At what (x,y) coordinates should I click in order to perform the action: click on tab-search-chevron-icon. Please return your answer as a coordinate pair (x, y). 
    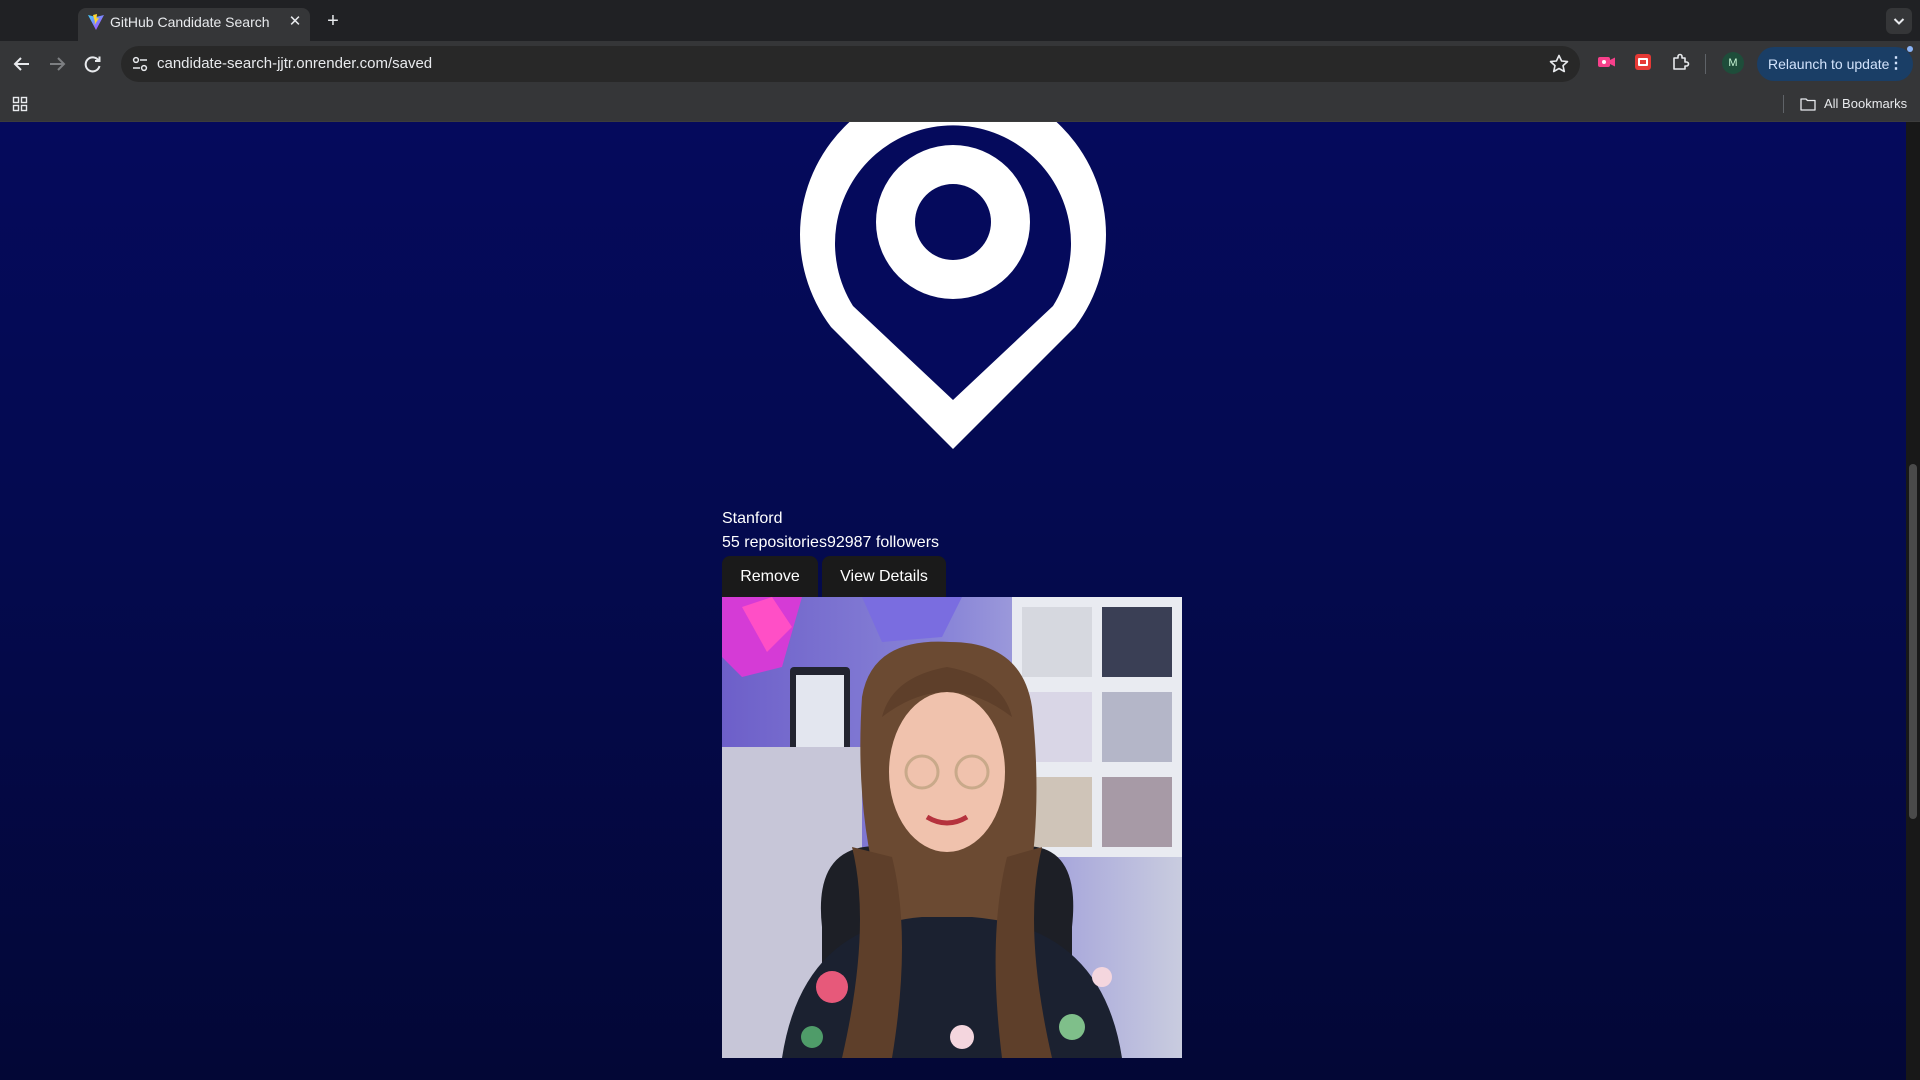
    Looking at the image, I should click on (1899, 21).